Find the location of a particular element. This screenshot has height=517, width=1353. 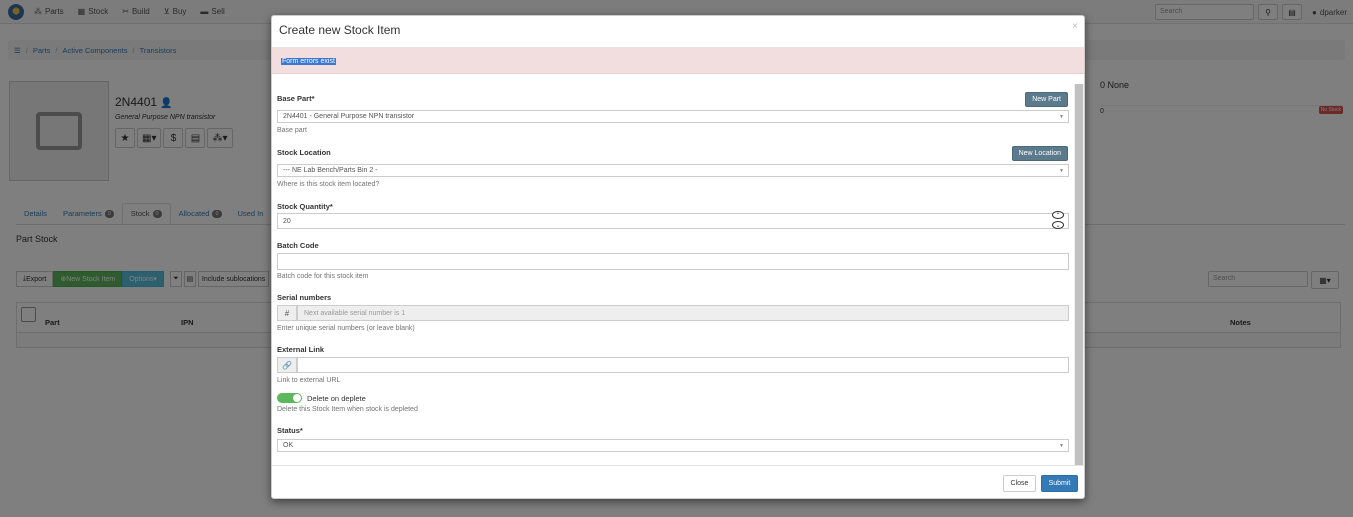

increment-icon: ⌃ is located at coordinates (1058, 215).